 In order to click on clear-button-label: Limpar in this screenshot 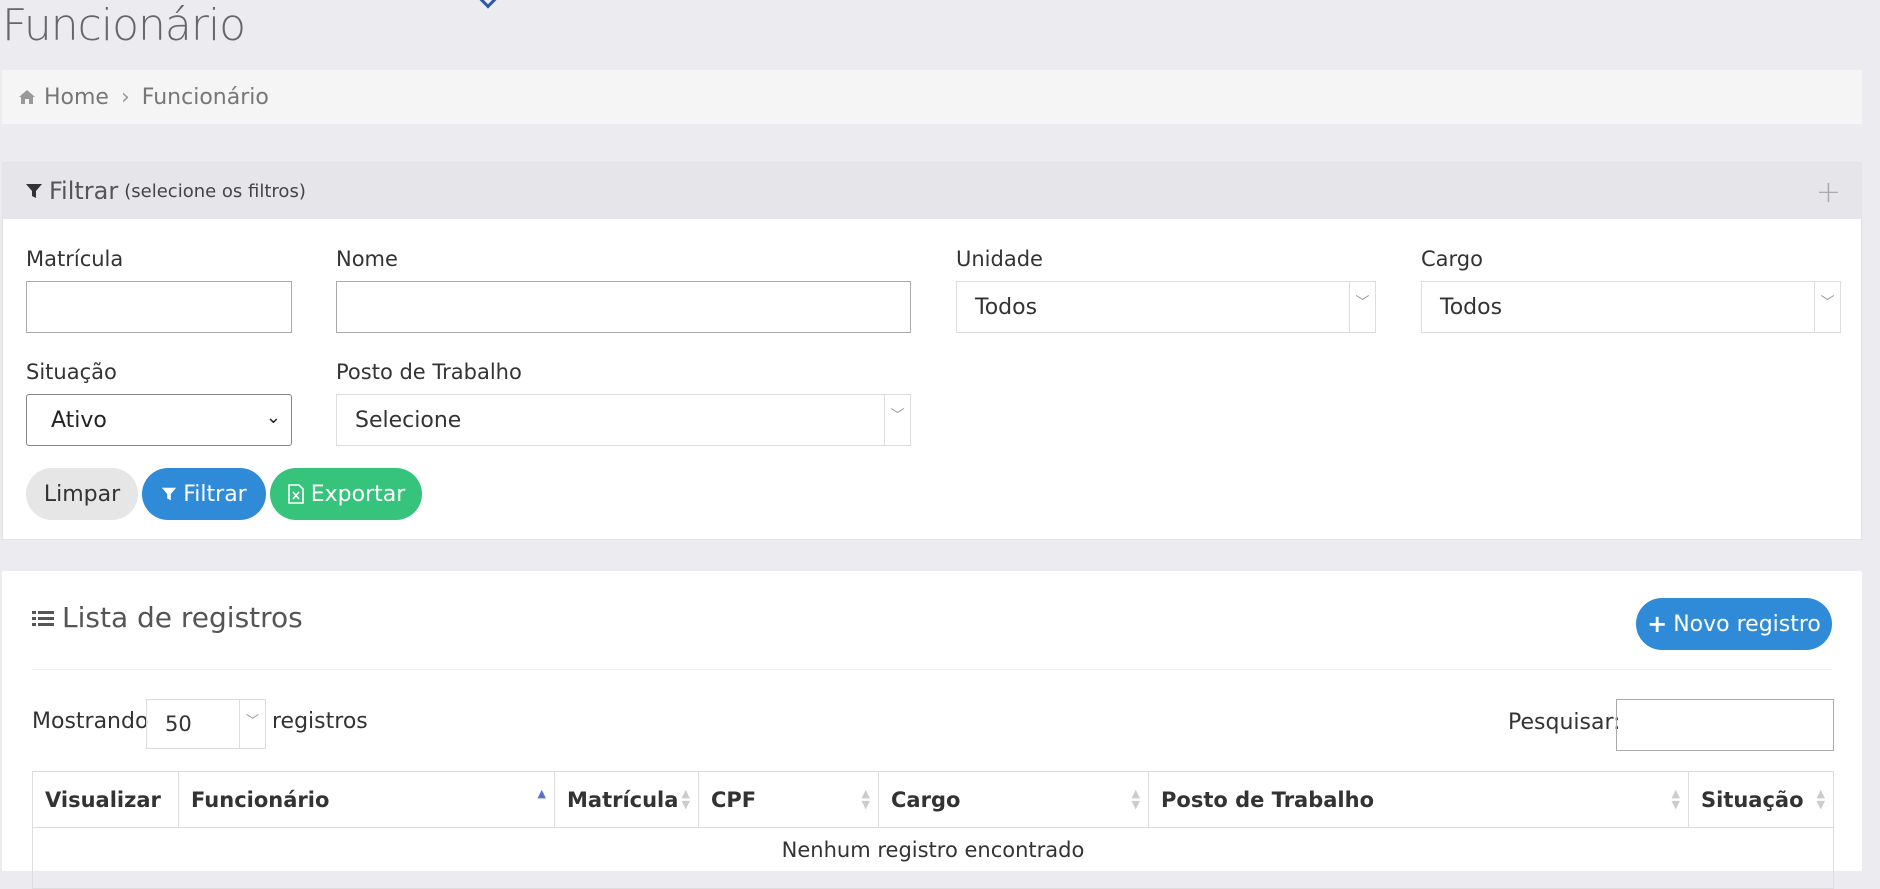, I will do `click(82, 494)`.